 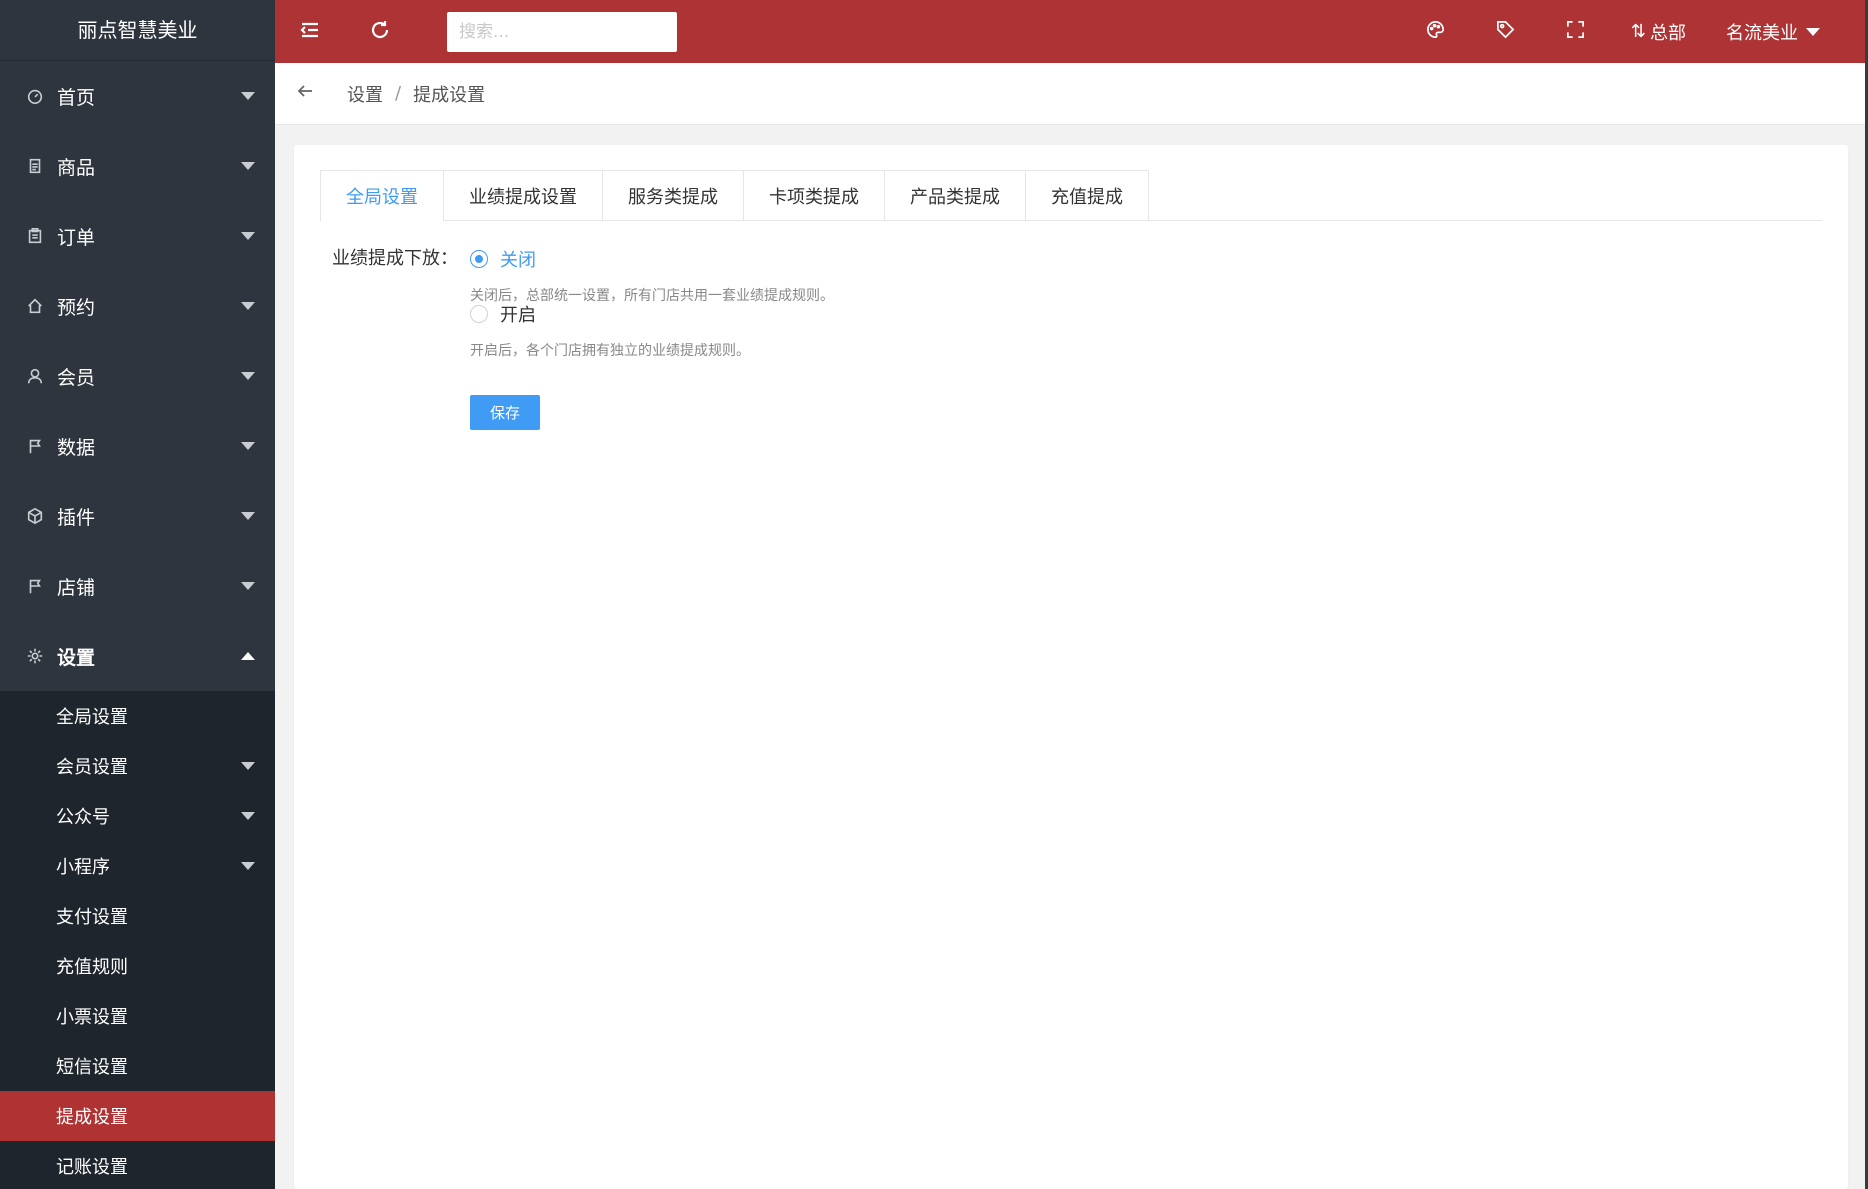 I want to click on sidebar-item-label: 订单, so click(x=76, y=237).